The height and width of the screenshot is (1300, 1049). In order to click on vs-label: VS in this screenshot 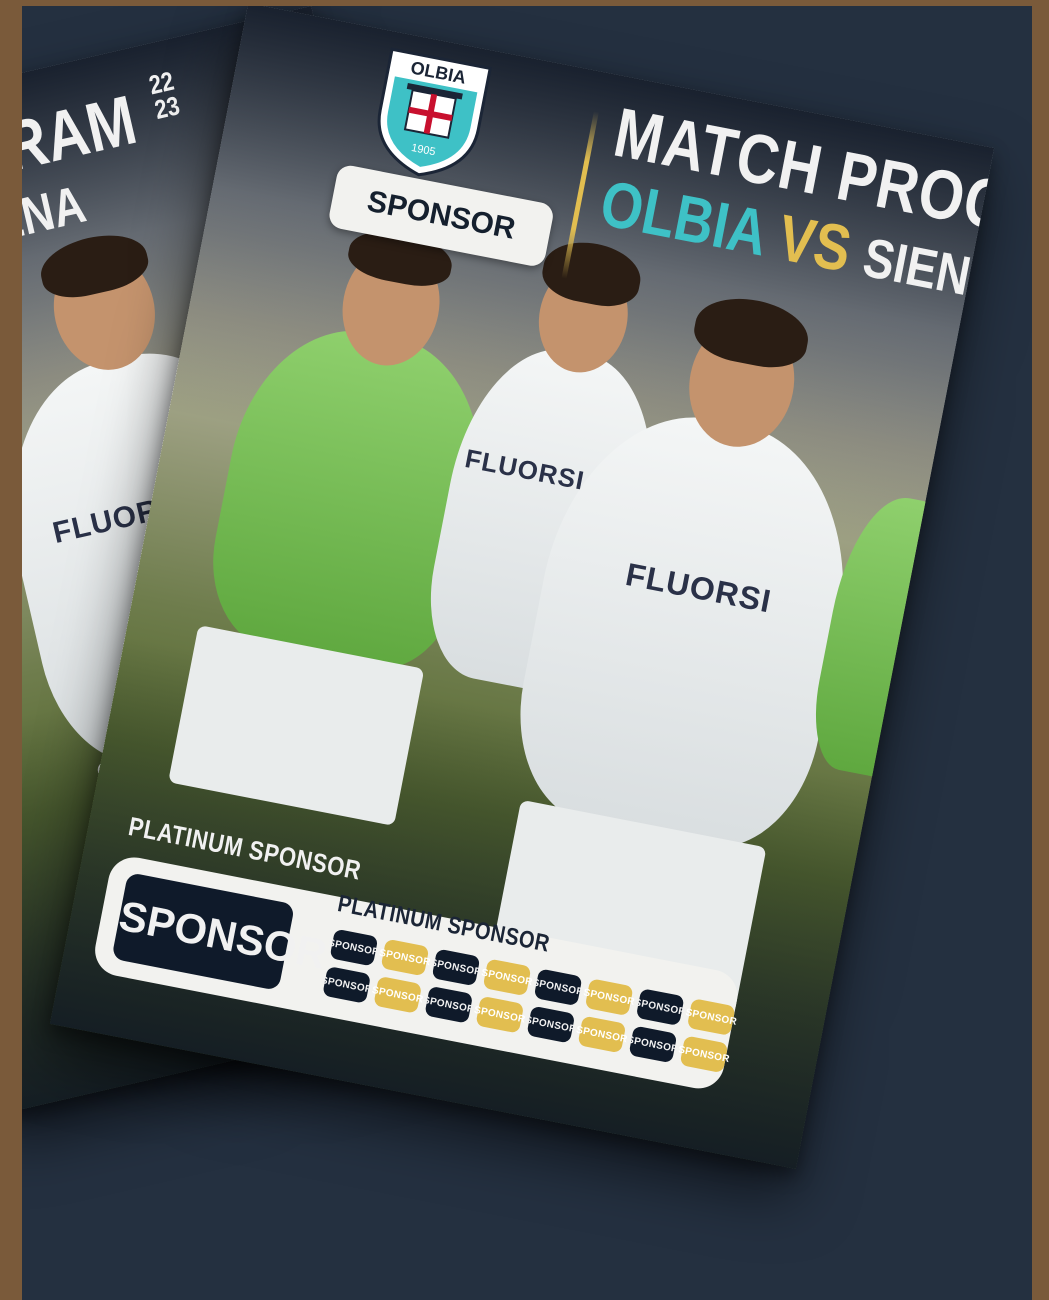, I will do `click(814, 244)`.